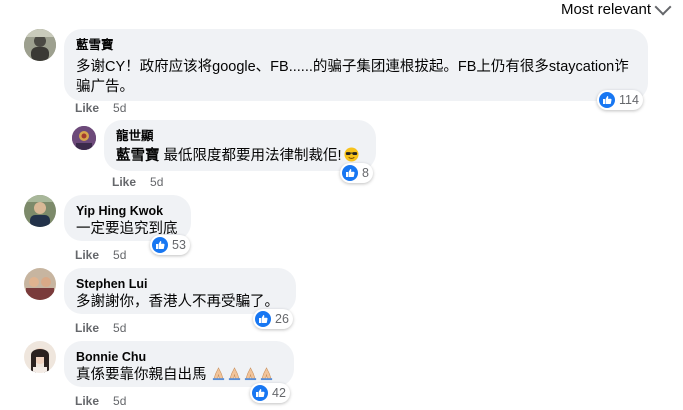 The height and width of the screenshot is (410, 683). I want to click on praying-hands-emoji-icon, so click(242, 373).